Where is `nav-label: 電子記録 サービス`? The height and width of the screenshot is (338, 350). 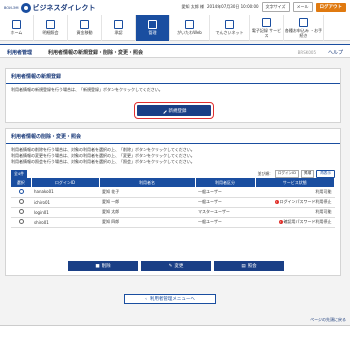 nav-label: 電子記録 サービス is located at coordinates (266, 33).